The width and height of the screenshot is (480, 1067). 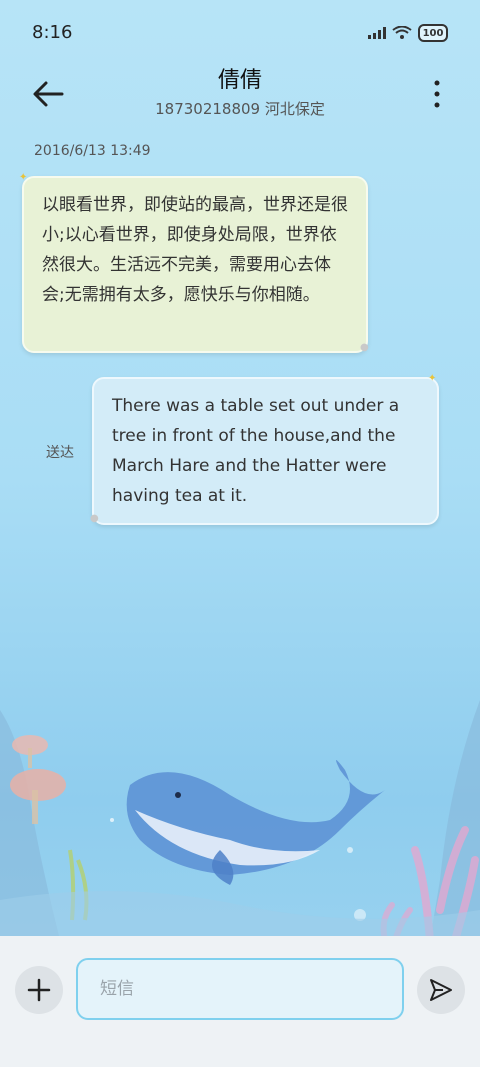 I want to click on status-bar: 8:16 100, so click(x=240, y=32).